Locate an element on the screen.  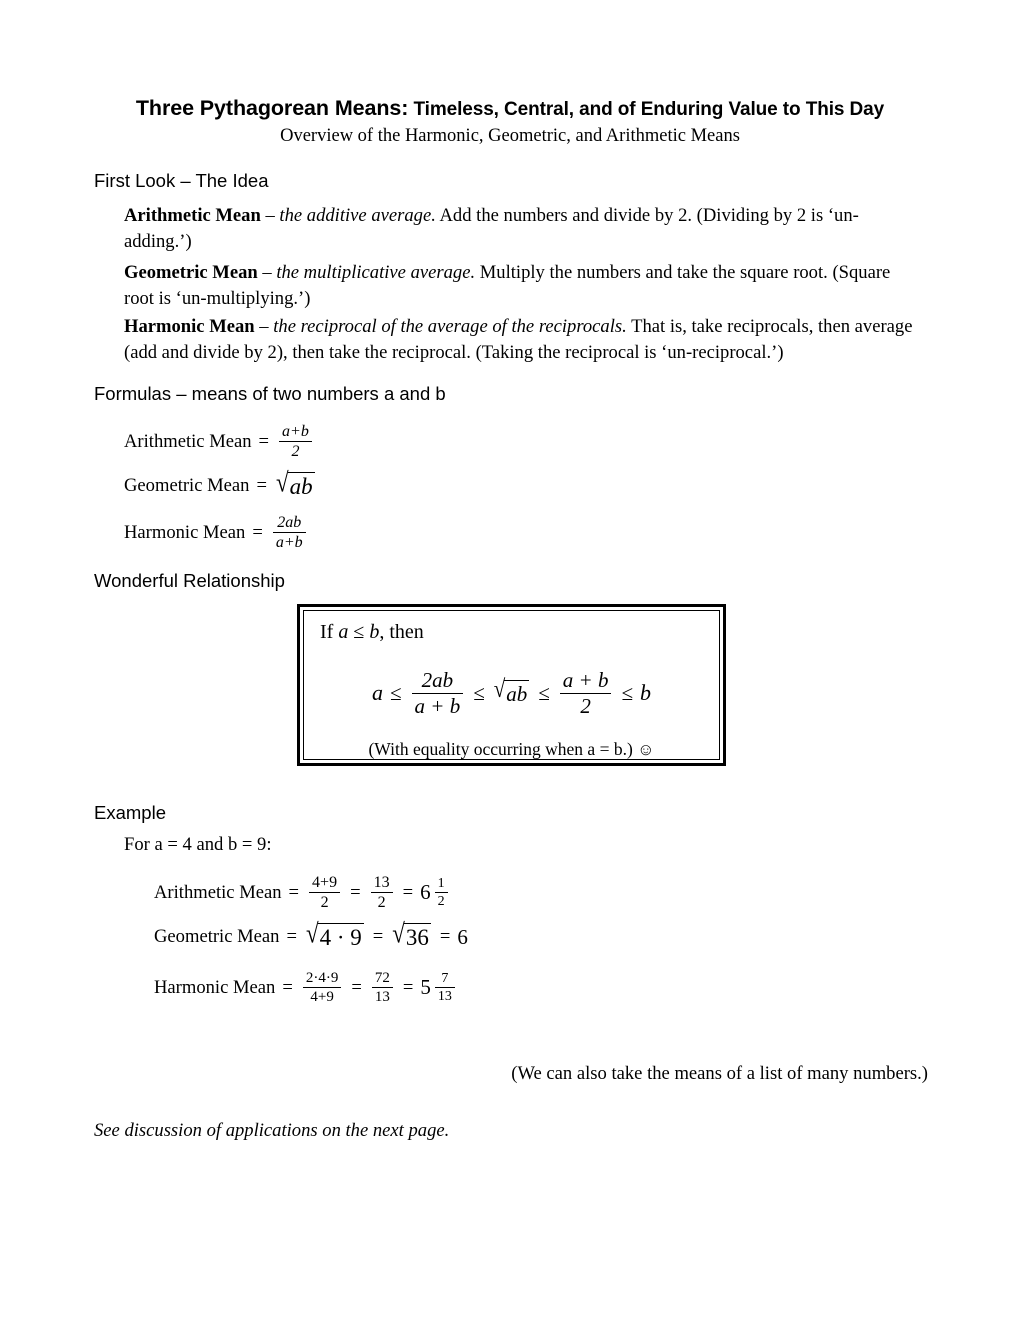
chain-radical: √ ab is located at coordinates (511, 690).